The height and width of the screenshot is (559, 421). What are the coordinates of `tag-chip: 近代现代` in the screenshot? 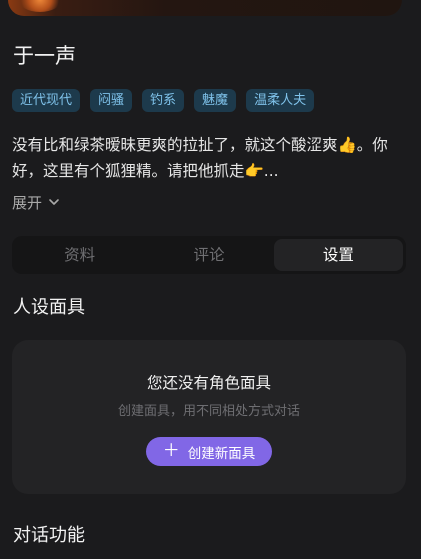 It's located at (46, 100).